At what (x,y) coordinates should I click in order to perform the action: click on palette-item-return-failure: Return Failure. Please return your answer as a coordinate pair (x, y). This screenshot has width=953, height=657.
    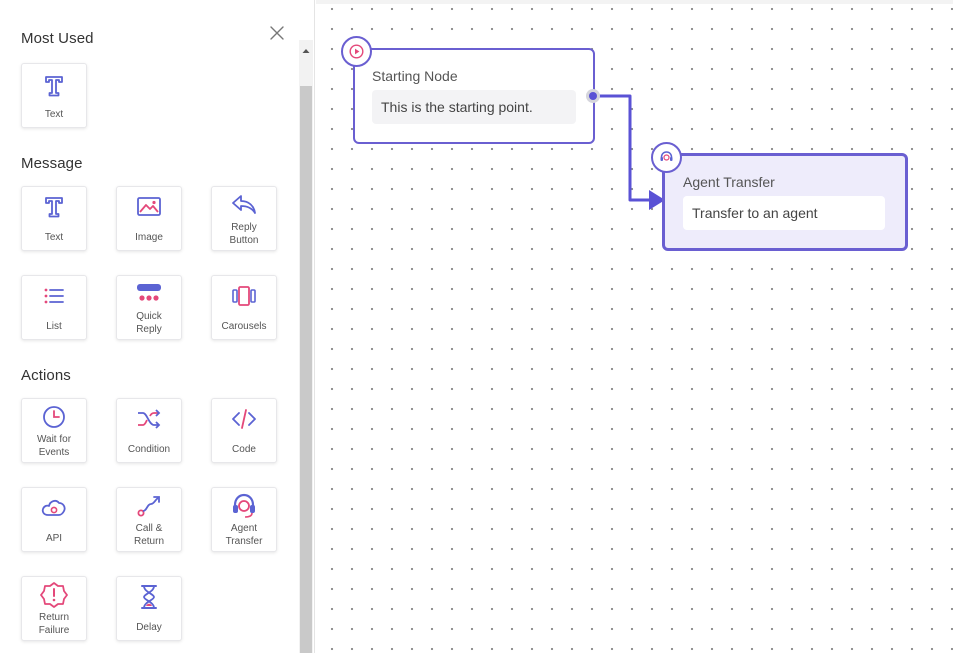
    Looking at the image, I should click on (54, 608).